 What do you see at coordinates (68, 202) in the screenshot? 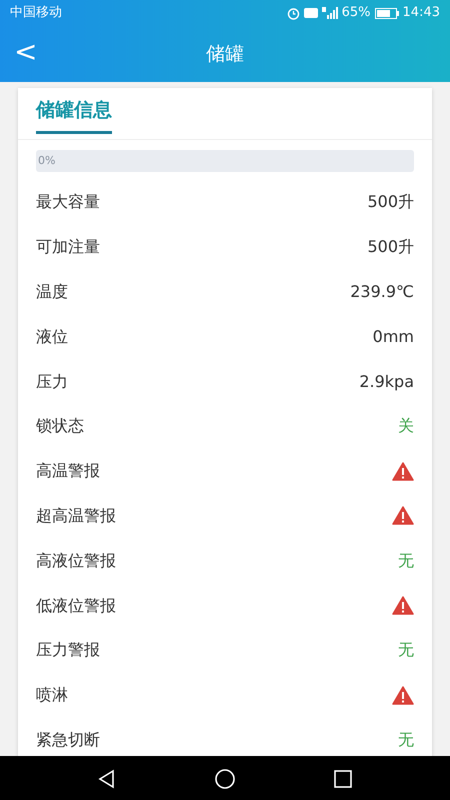
I see `row-label: 最大容量` at bounding box center [68, 202].